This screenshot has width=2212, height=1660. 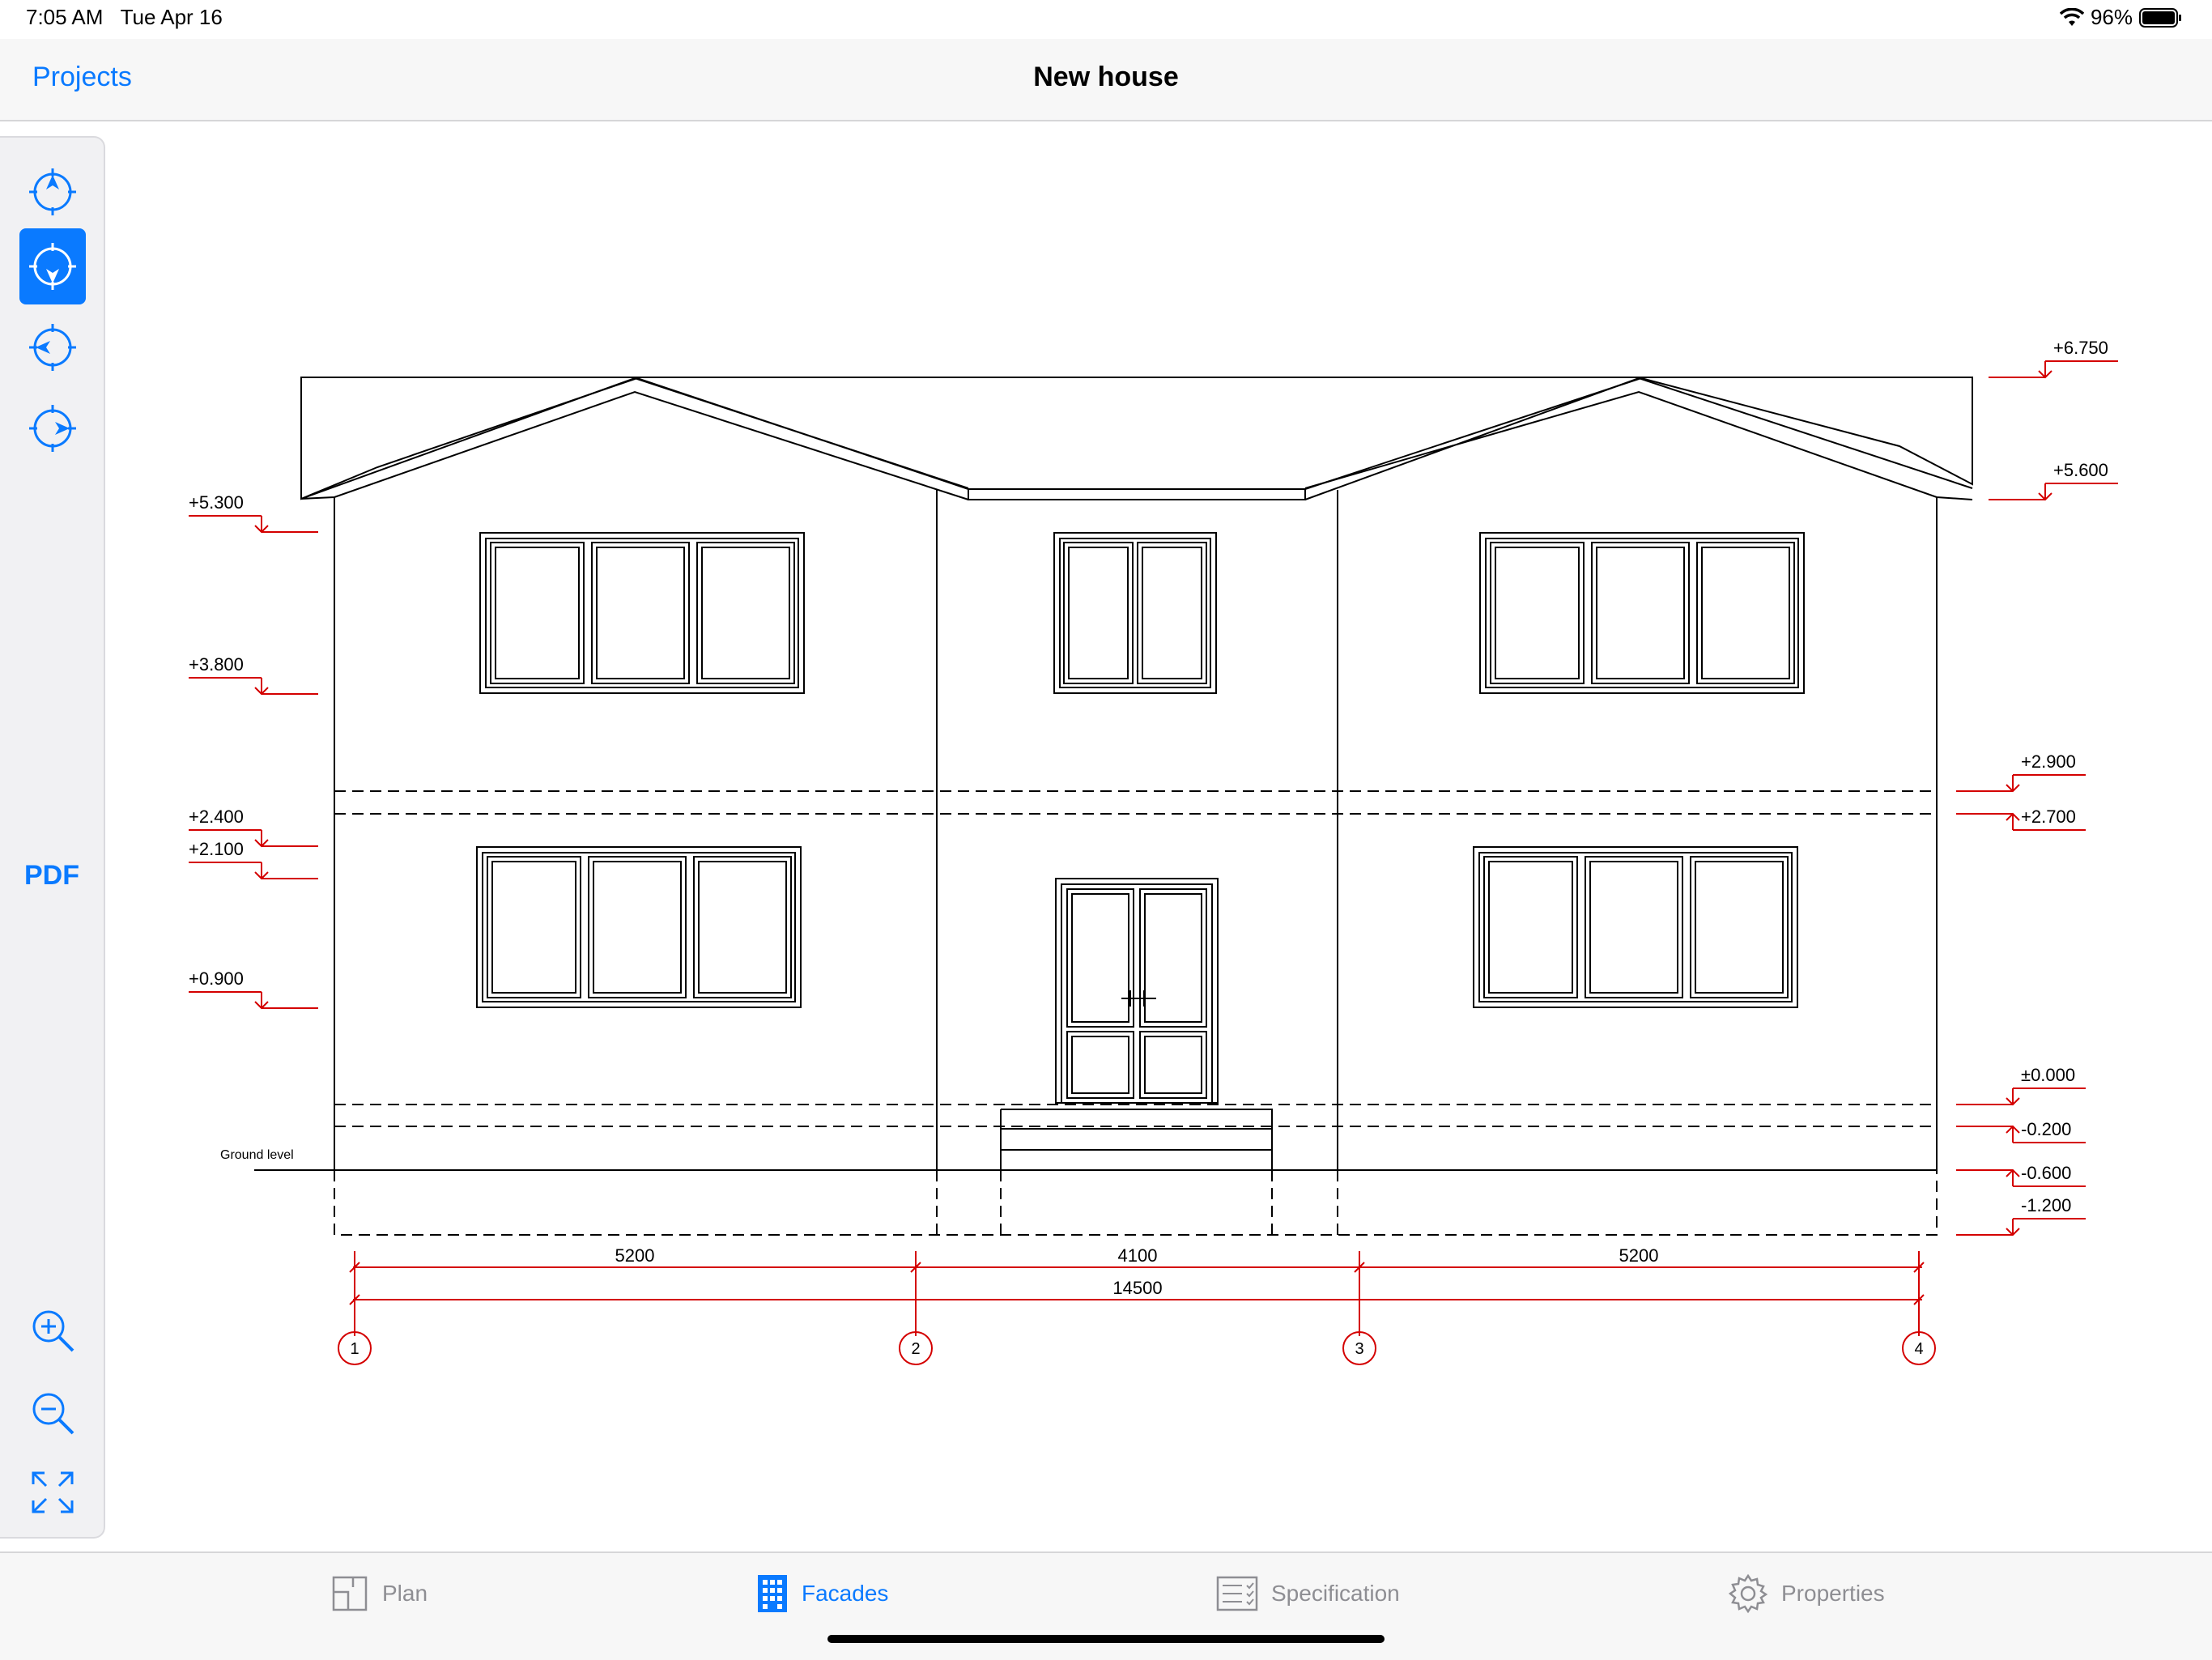 What do you see at coordinates (1833, 1594) in the screenshot?
I see `tab-label: Properties` at bounding box center [1833, 1594].